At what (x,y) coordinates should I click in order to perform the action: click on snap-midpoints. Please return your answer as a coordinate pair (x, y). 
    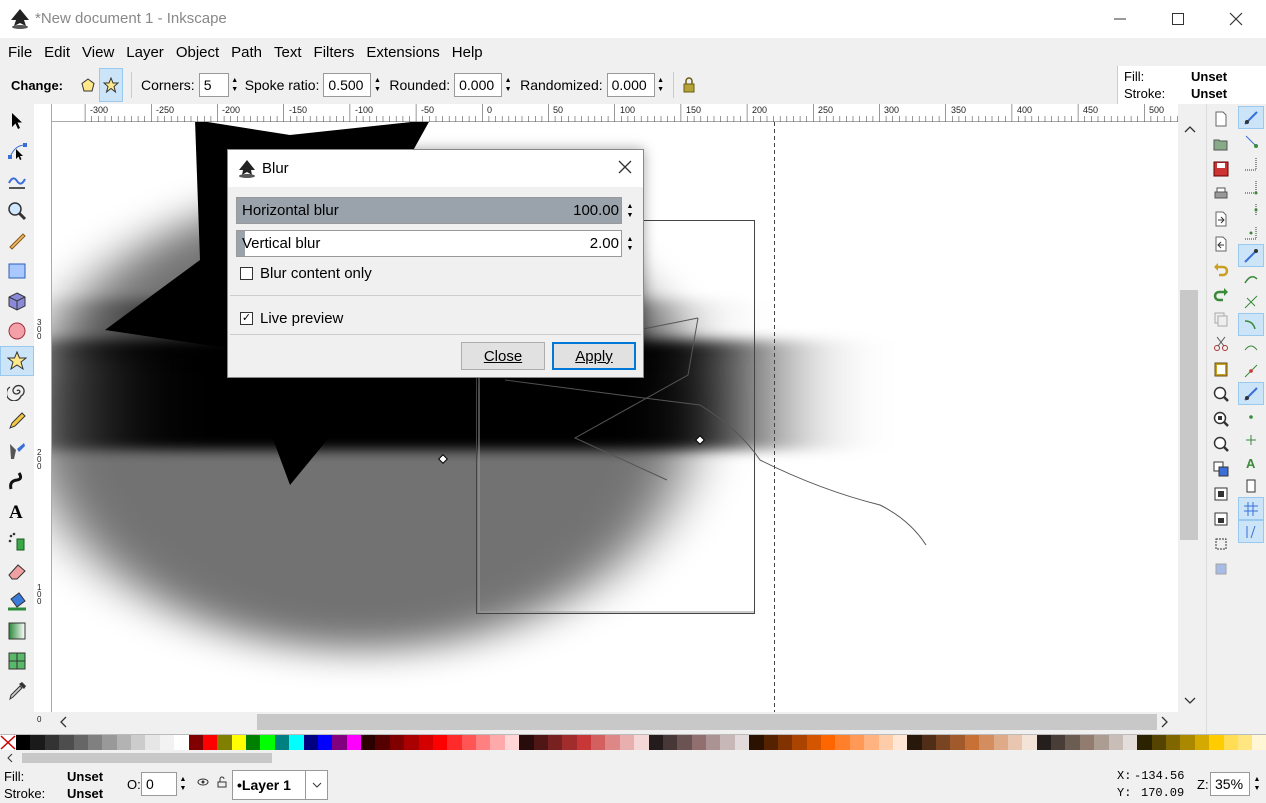
    Looking at the image, I should click on (1251, 370).